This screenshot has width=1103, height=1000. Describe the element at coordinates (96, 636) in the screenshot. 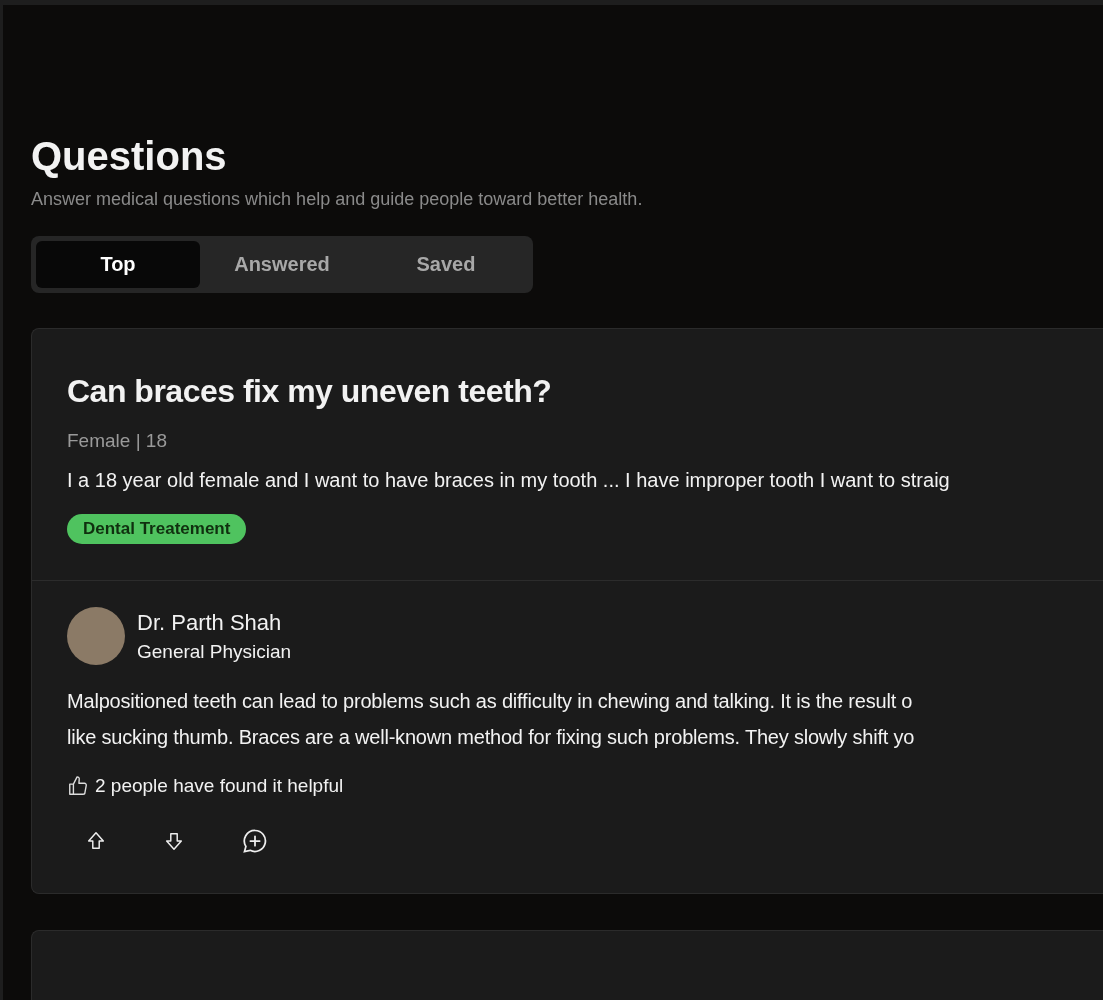

I see `avatar` at that location.